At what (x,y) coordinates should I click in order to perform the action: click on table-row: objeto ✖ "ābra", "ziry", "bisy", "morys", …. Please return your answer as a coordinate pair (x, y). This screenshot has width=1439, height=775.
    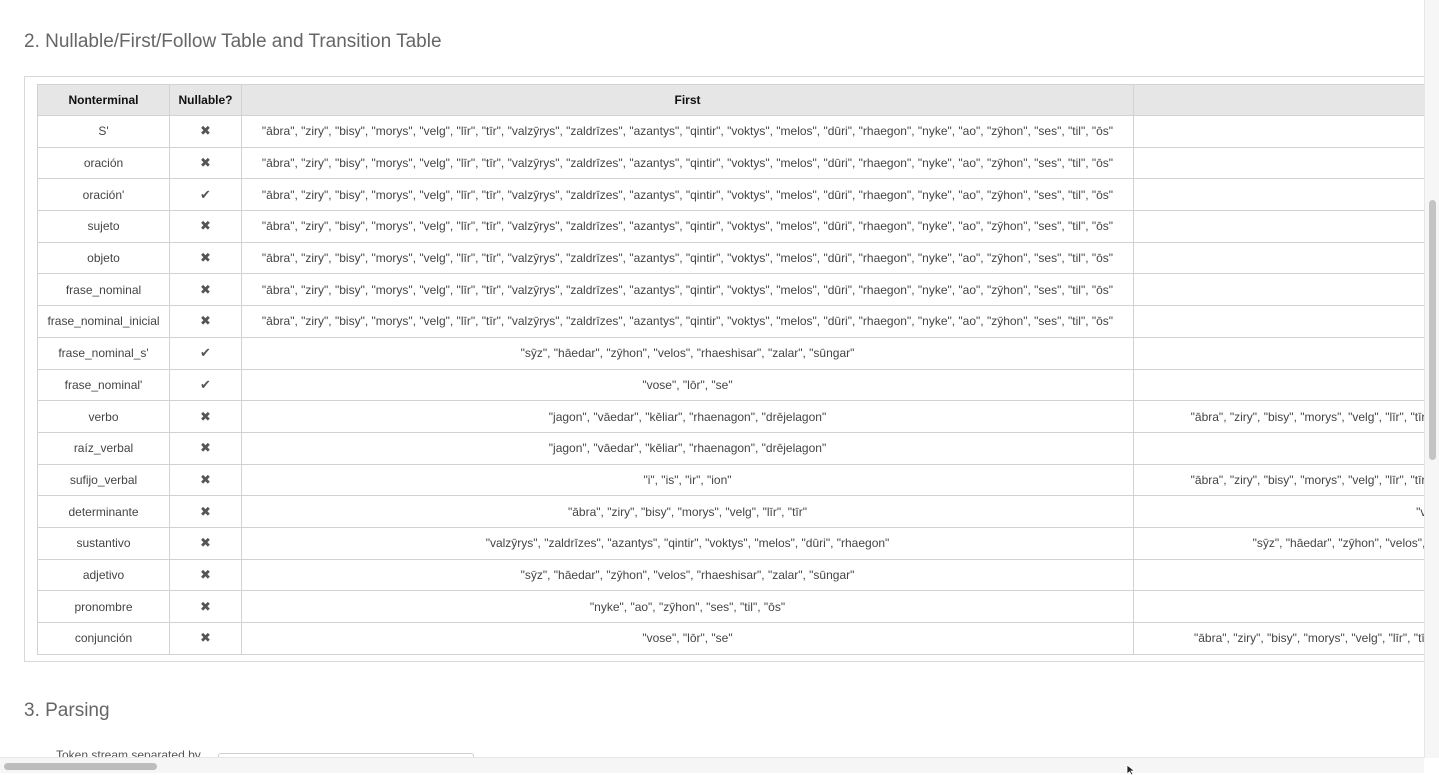
    Looking at the image, I should click on (735, 258).